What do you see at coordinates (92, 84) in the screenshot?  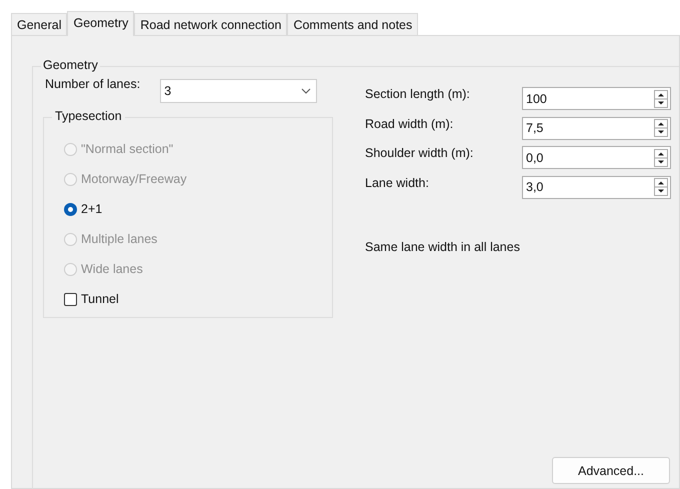 I see `field-label: Number of lanes:` at bounding box center [92, 84].